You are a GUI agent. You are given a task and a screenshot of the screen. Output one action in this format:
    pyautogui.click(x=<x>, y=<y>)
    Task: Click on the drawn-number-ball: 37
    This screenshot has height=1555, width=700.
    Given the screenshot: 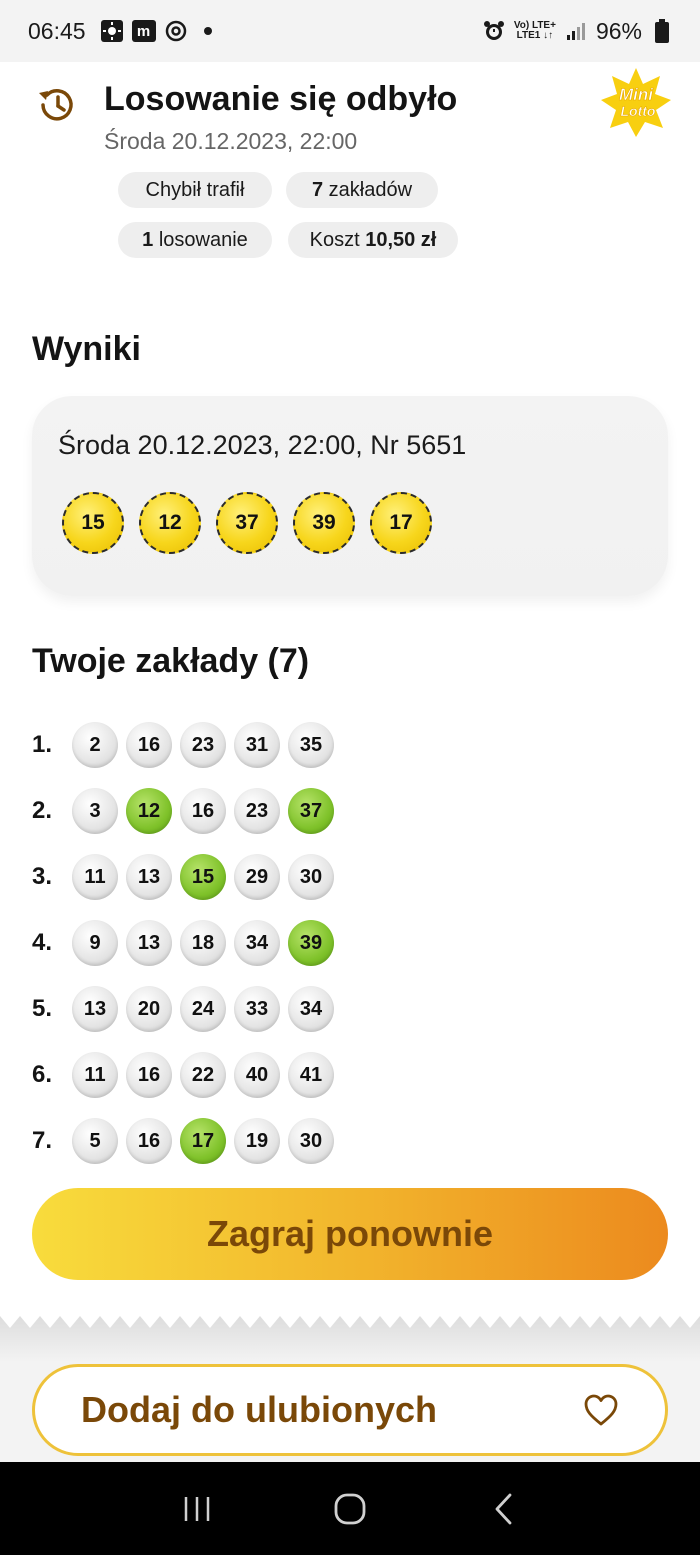 What is the action you would take?
    pyautogui.click(x=247, y=523)
    